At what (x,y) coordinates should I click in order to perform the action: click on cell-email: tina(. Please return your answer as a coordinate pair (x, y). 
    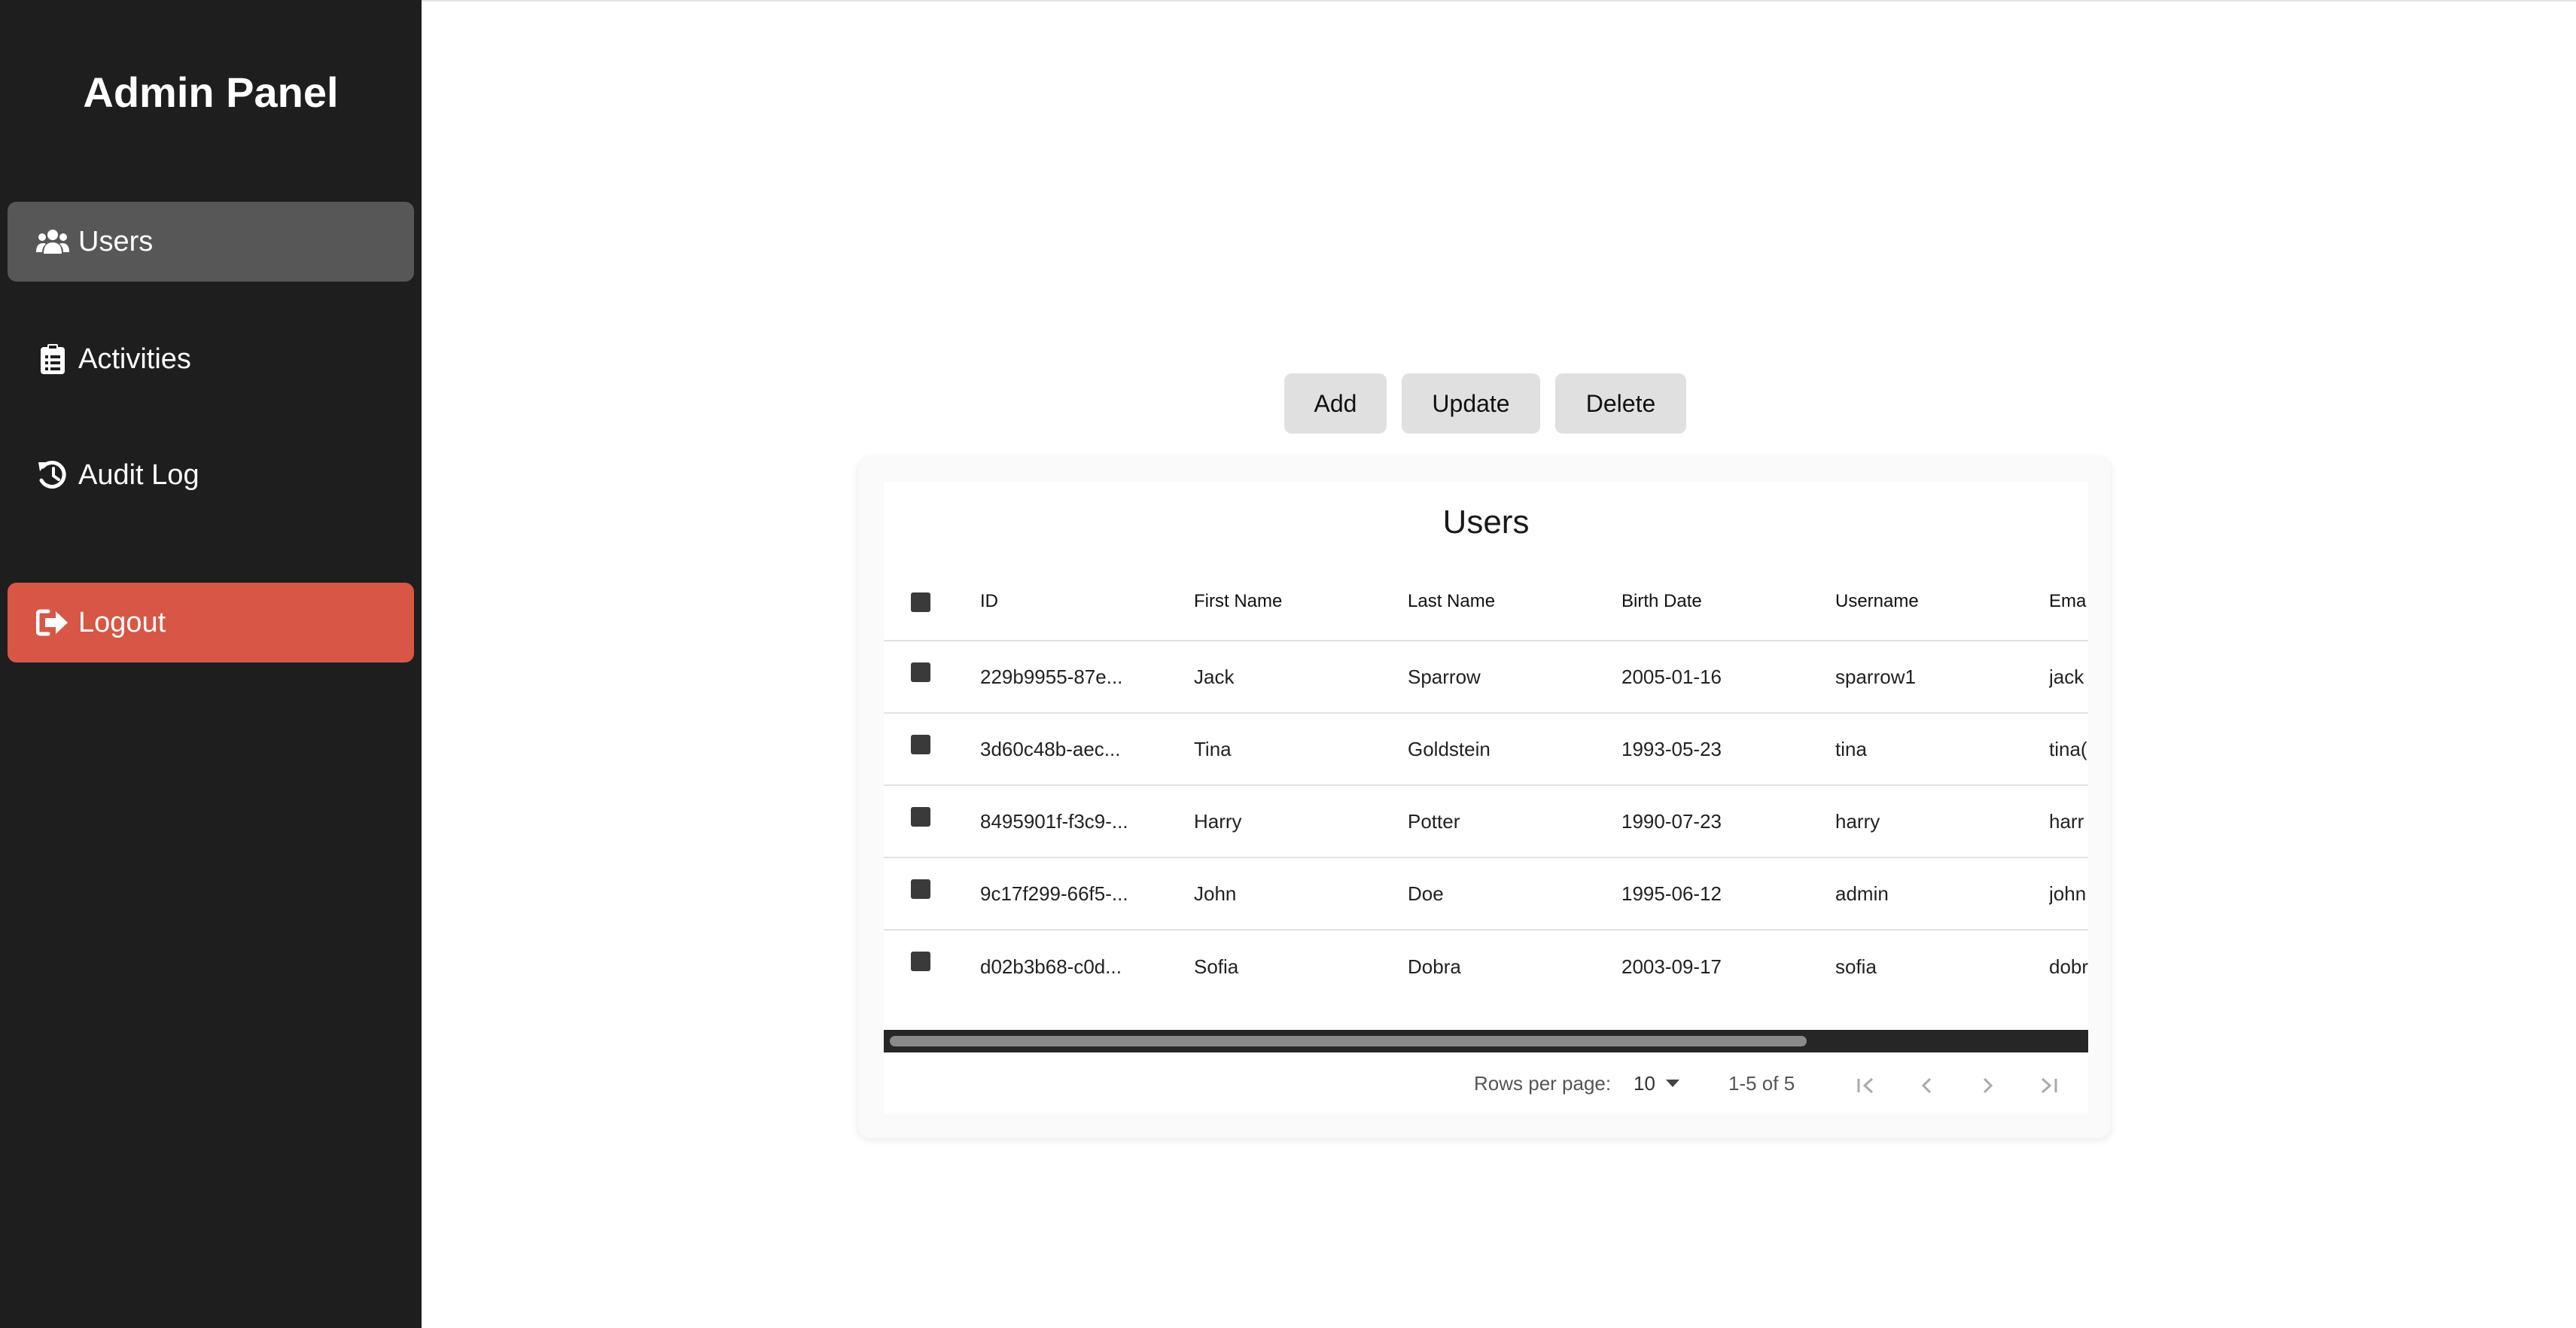
    Looking at the image, I should click on (2068, 749).